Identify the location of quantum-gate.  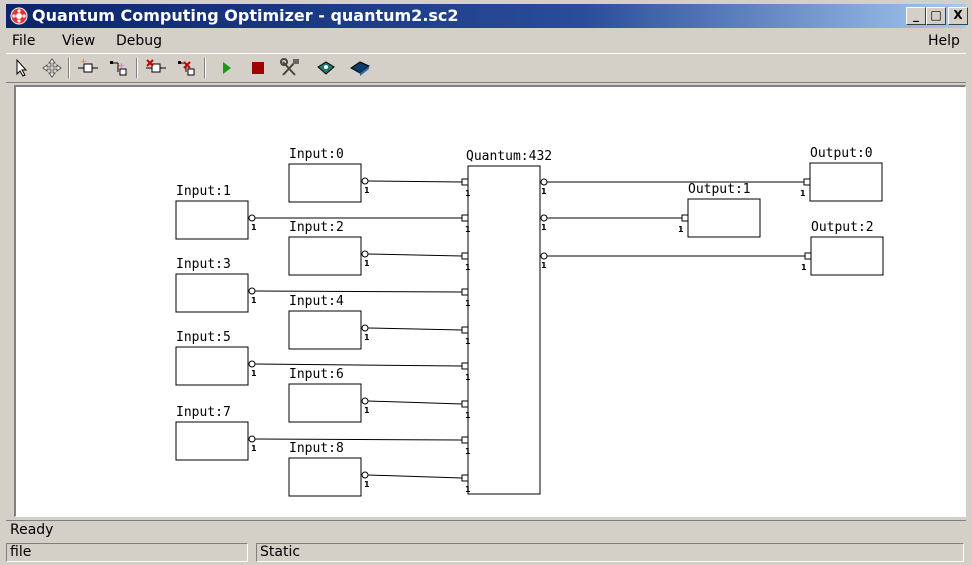
(504, 330).